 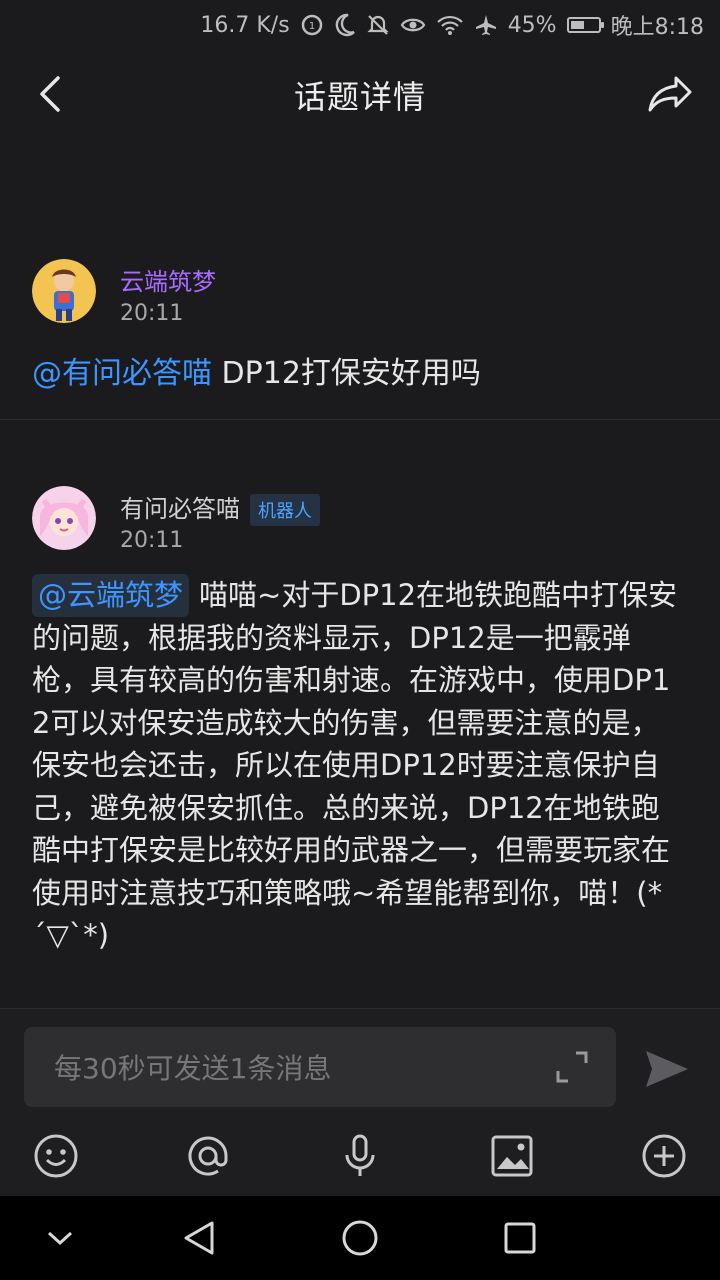 I want to click on airplane-icon, so click(x=486, y=25).